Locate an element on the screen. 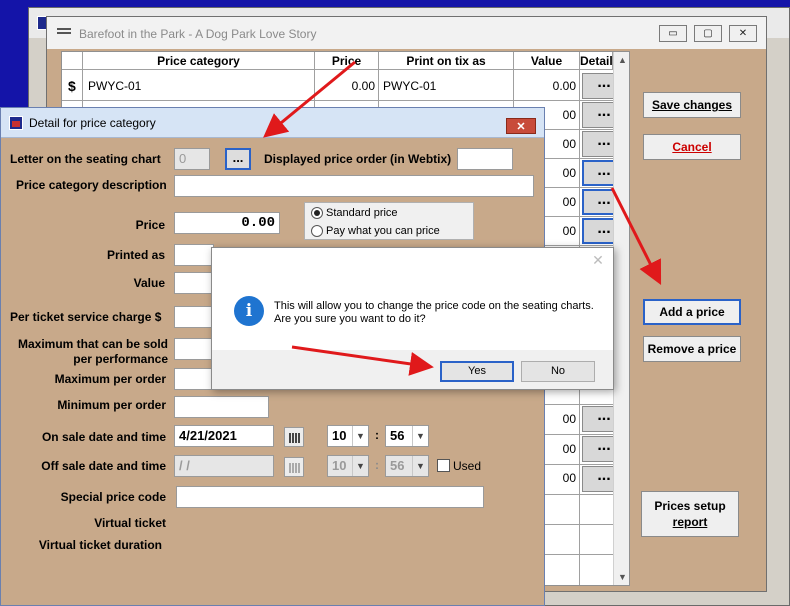  row-divider is located at coordinates (337, 100).